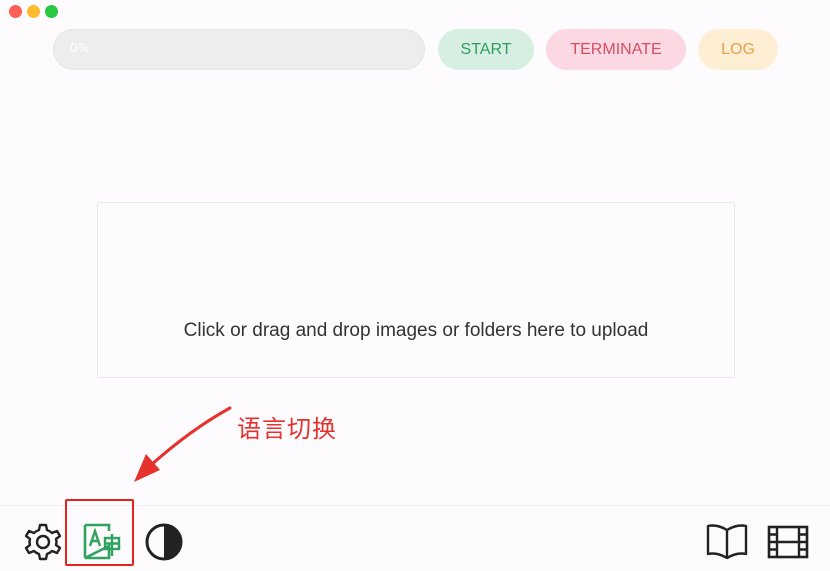  What do you see at coordinates (727, 544) in the screenshot?
I see `book-icon` at bounding box center [727, 544].